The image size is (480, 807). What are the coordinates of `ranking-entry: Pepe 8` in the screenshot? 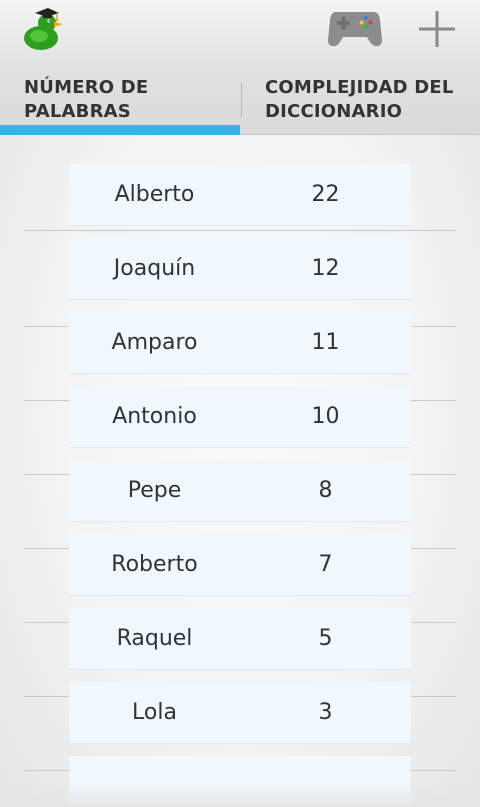 It's located at (240, 491).